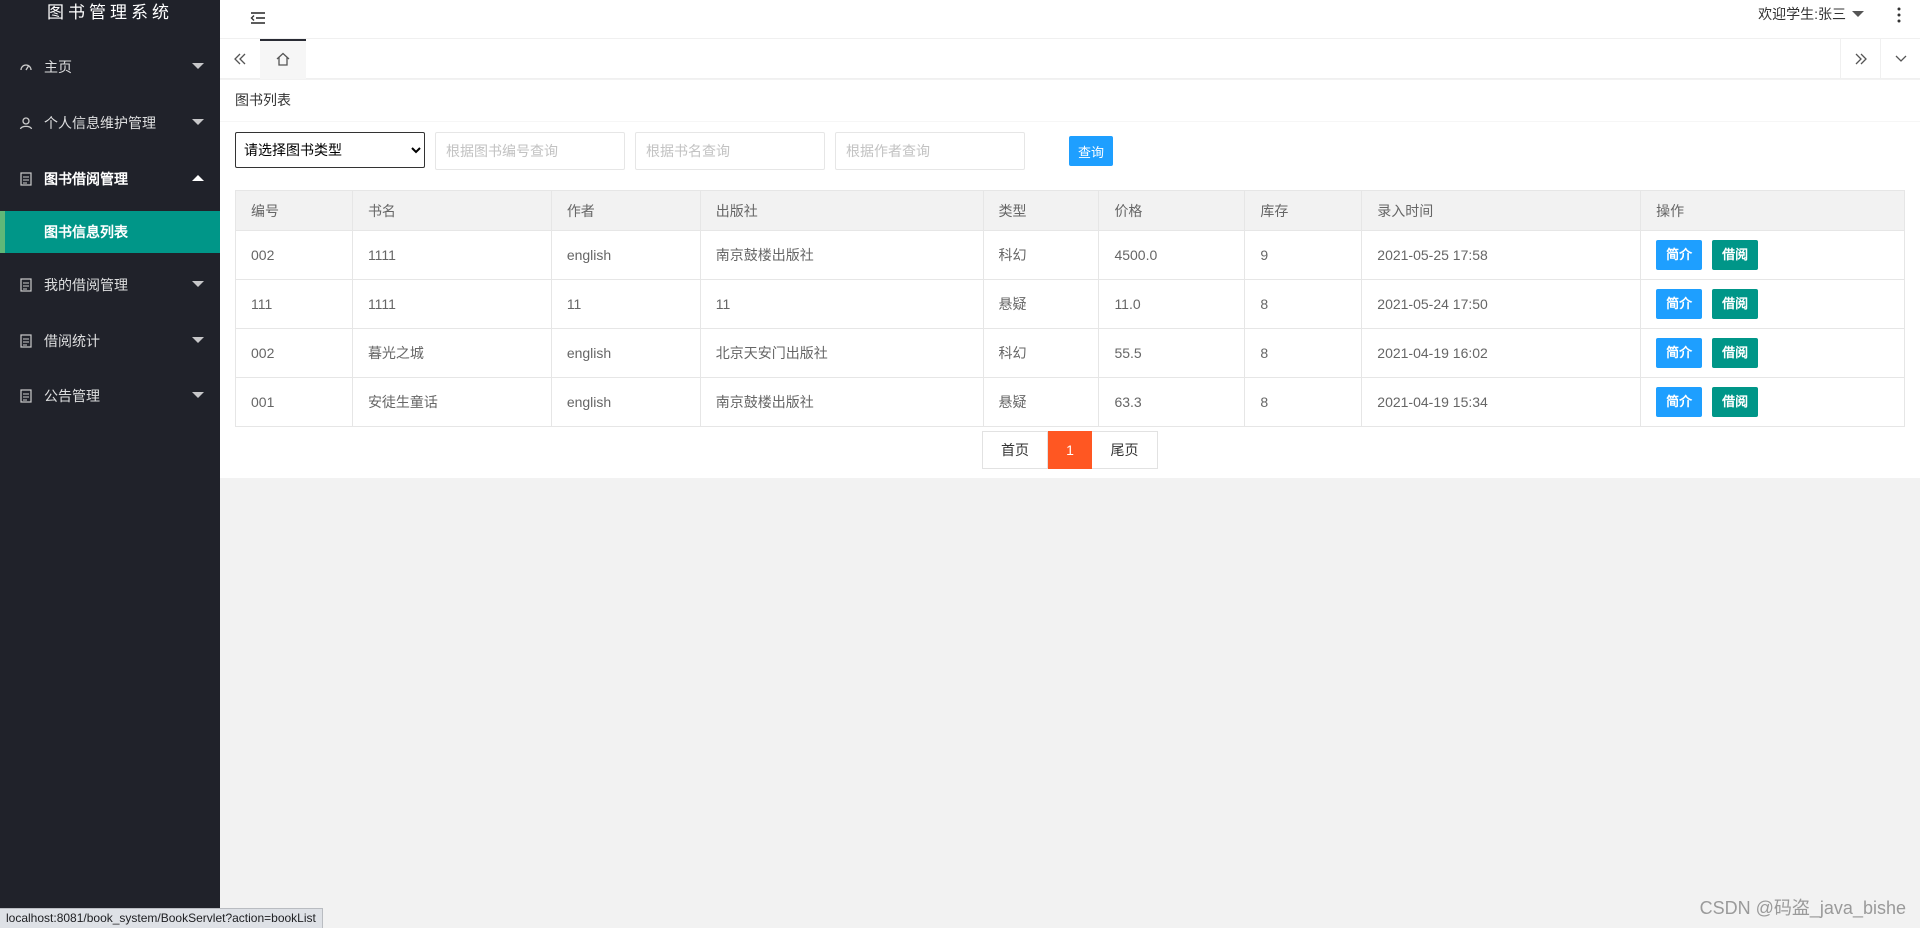 The image size is (1920, 928). I want to click on user-greeting: 欢迎学生:张三, so click(1802, 14).